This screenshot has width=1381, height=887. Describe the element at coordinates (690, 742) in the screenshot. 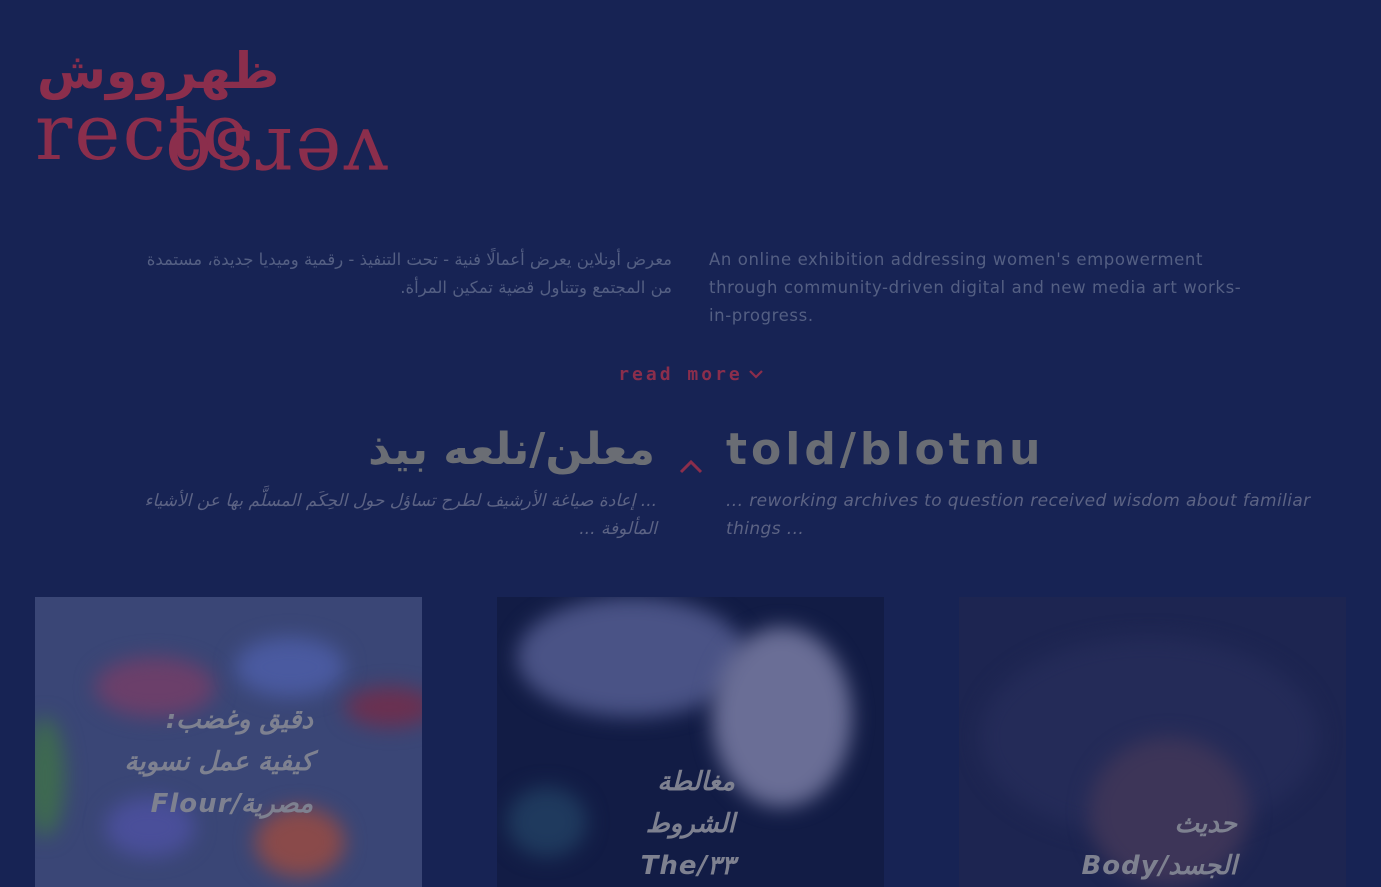

I see `artwork-card-the: مغالطة الشروط ٣٣/The` at that location.